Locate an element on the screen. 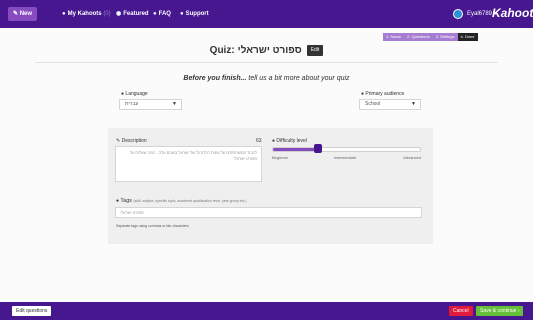 This screenshot has height=320, width=533. cancel-button: Cancel is located at coordinates (461, 311).